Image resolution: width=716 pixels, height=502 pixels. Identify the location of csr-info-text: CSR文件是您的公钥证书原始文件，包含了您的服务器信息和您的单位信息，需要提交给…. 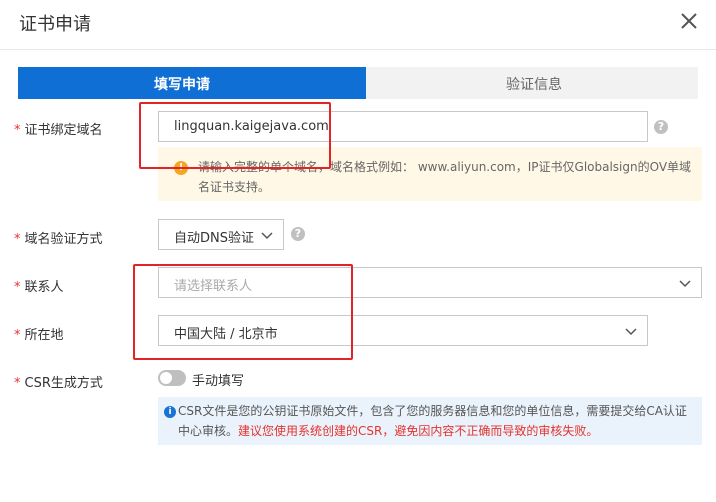
(432, 421).